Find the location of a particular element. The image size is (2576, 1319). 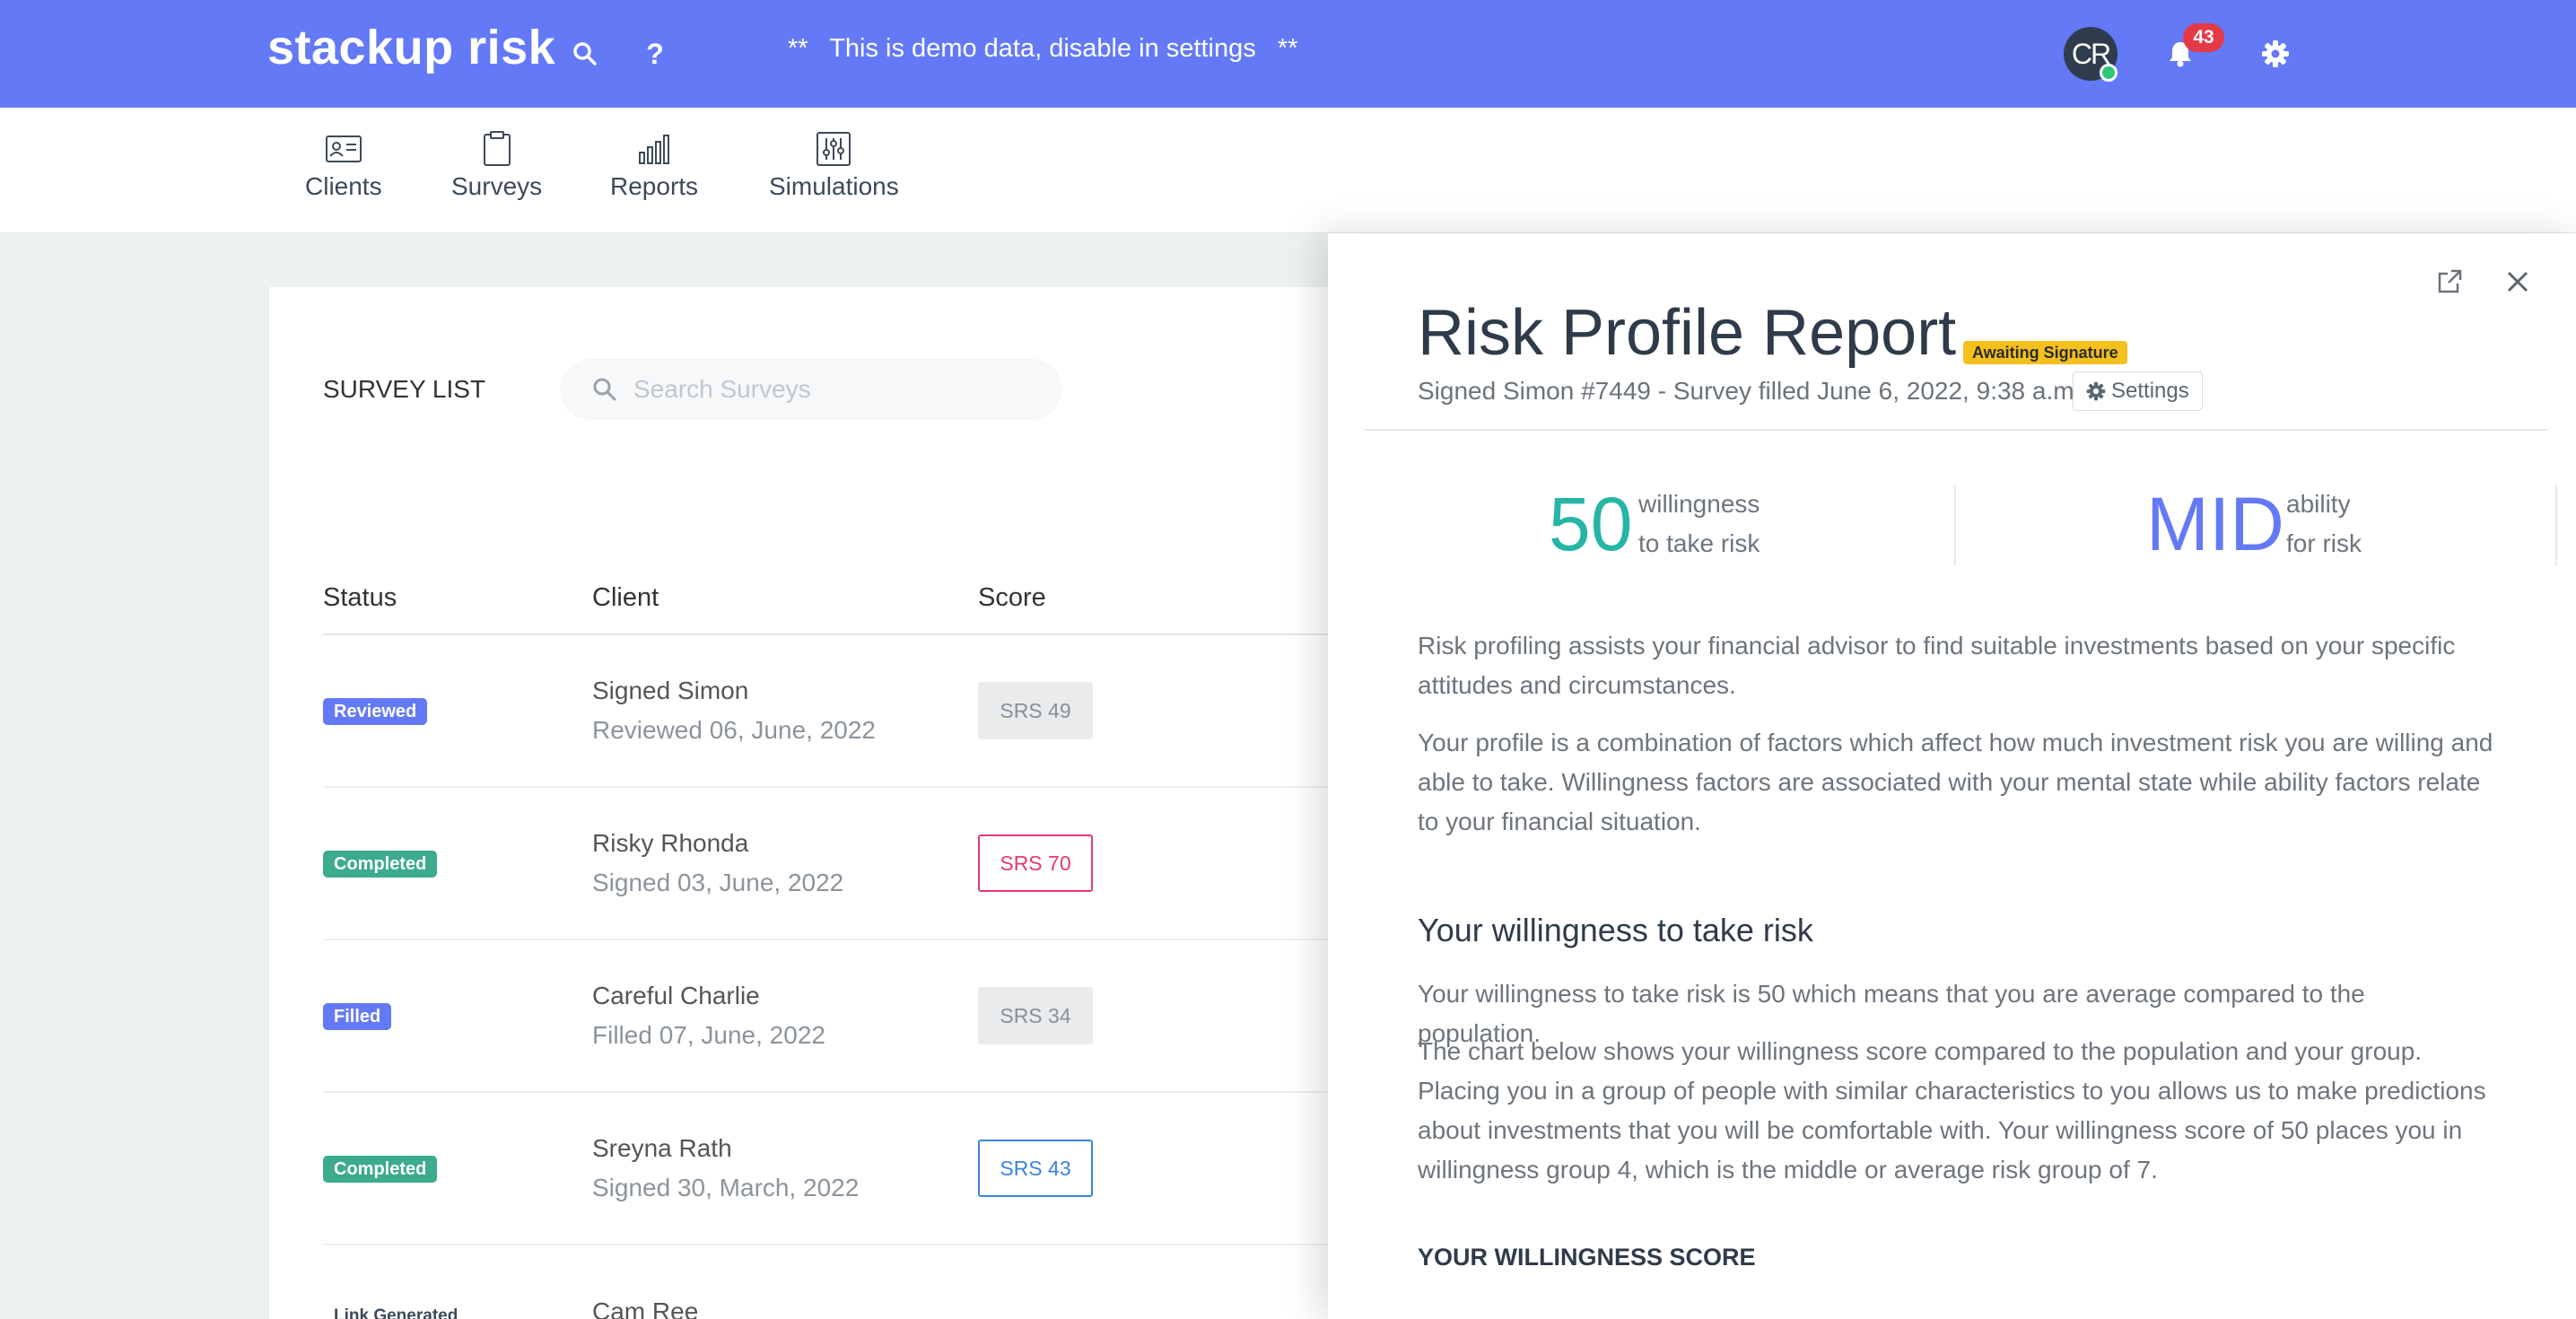

status-badge: Reviewed is located at coordinates (376, 711).